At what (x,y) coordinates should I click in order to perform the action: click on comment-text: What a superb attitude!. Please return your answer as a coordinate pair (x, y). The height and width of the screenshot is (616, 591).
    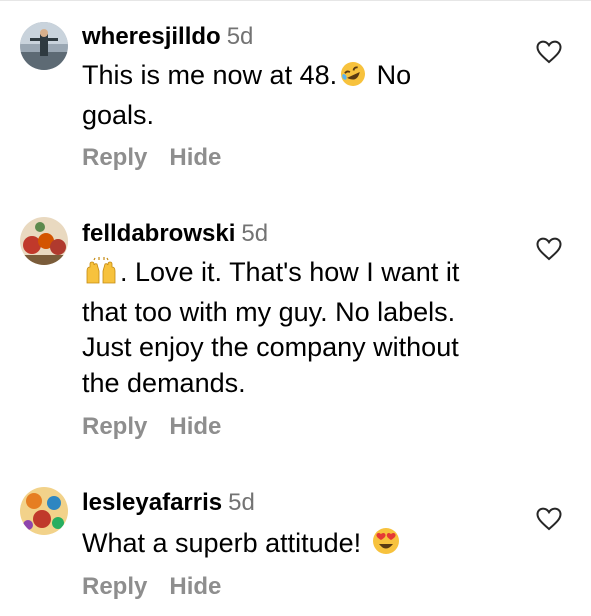
    Looking at the image, I should click on (302, 546).